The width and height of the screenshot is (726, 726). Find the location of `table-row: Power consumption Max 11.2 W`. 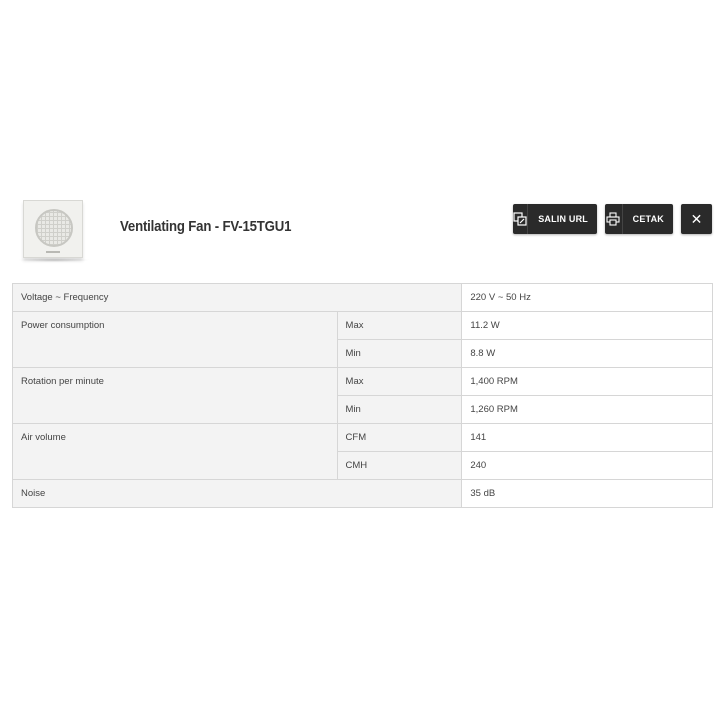

table-row: Power consumption Max 11.2 W is located at coordinates (362, 339).